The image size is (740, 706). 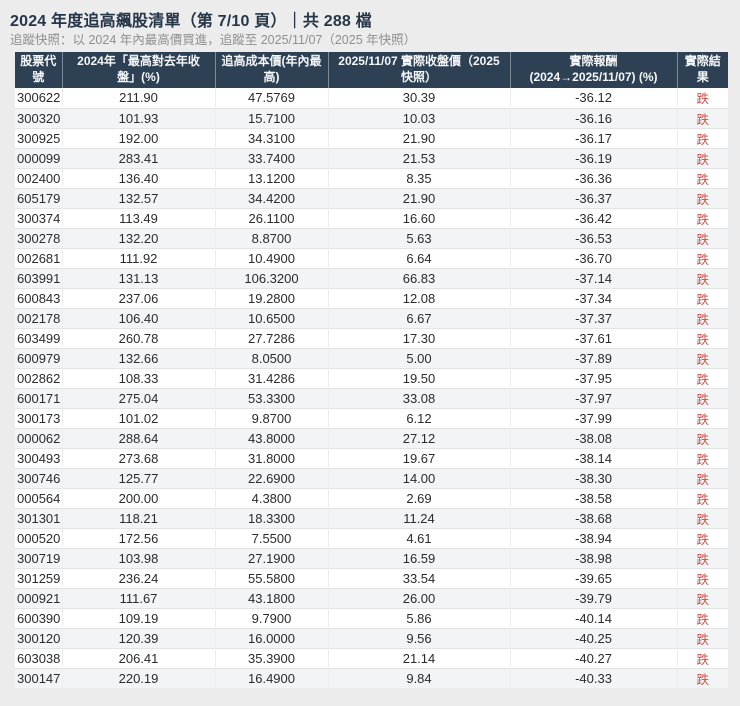 I want to click on cell-actual-close-price: 27.12, so click(x=418, y=437).